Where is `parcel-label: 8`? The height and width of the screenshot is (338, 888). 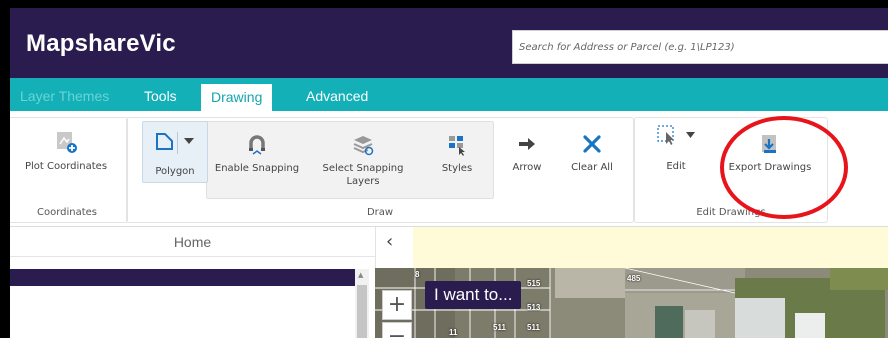 parcel-label: 8 is located at coordinates (417, 274).